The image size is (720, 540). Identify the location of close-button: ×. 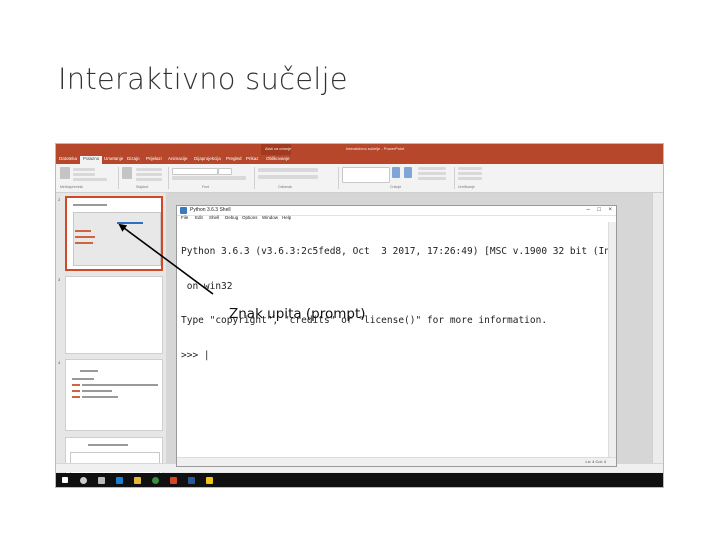
(610, 210).